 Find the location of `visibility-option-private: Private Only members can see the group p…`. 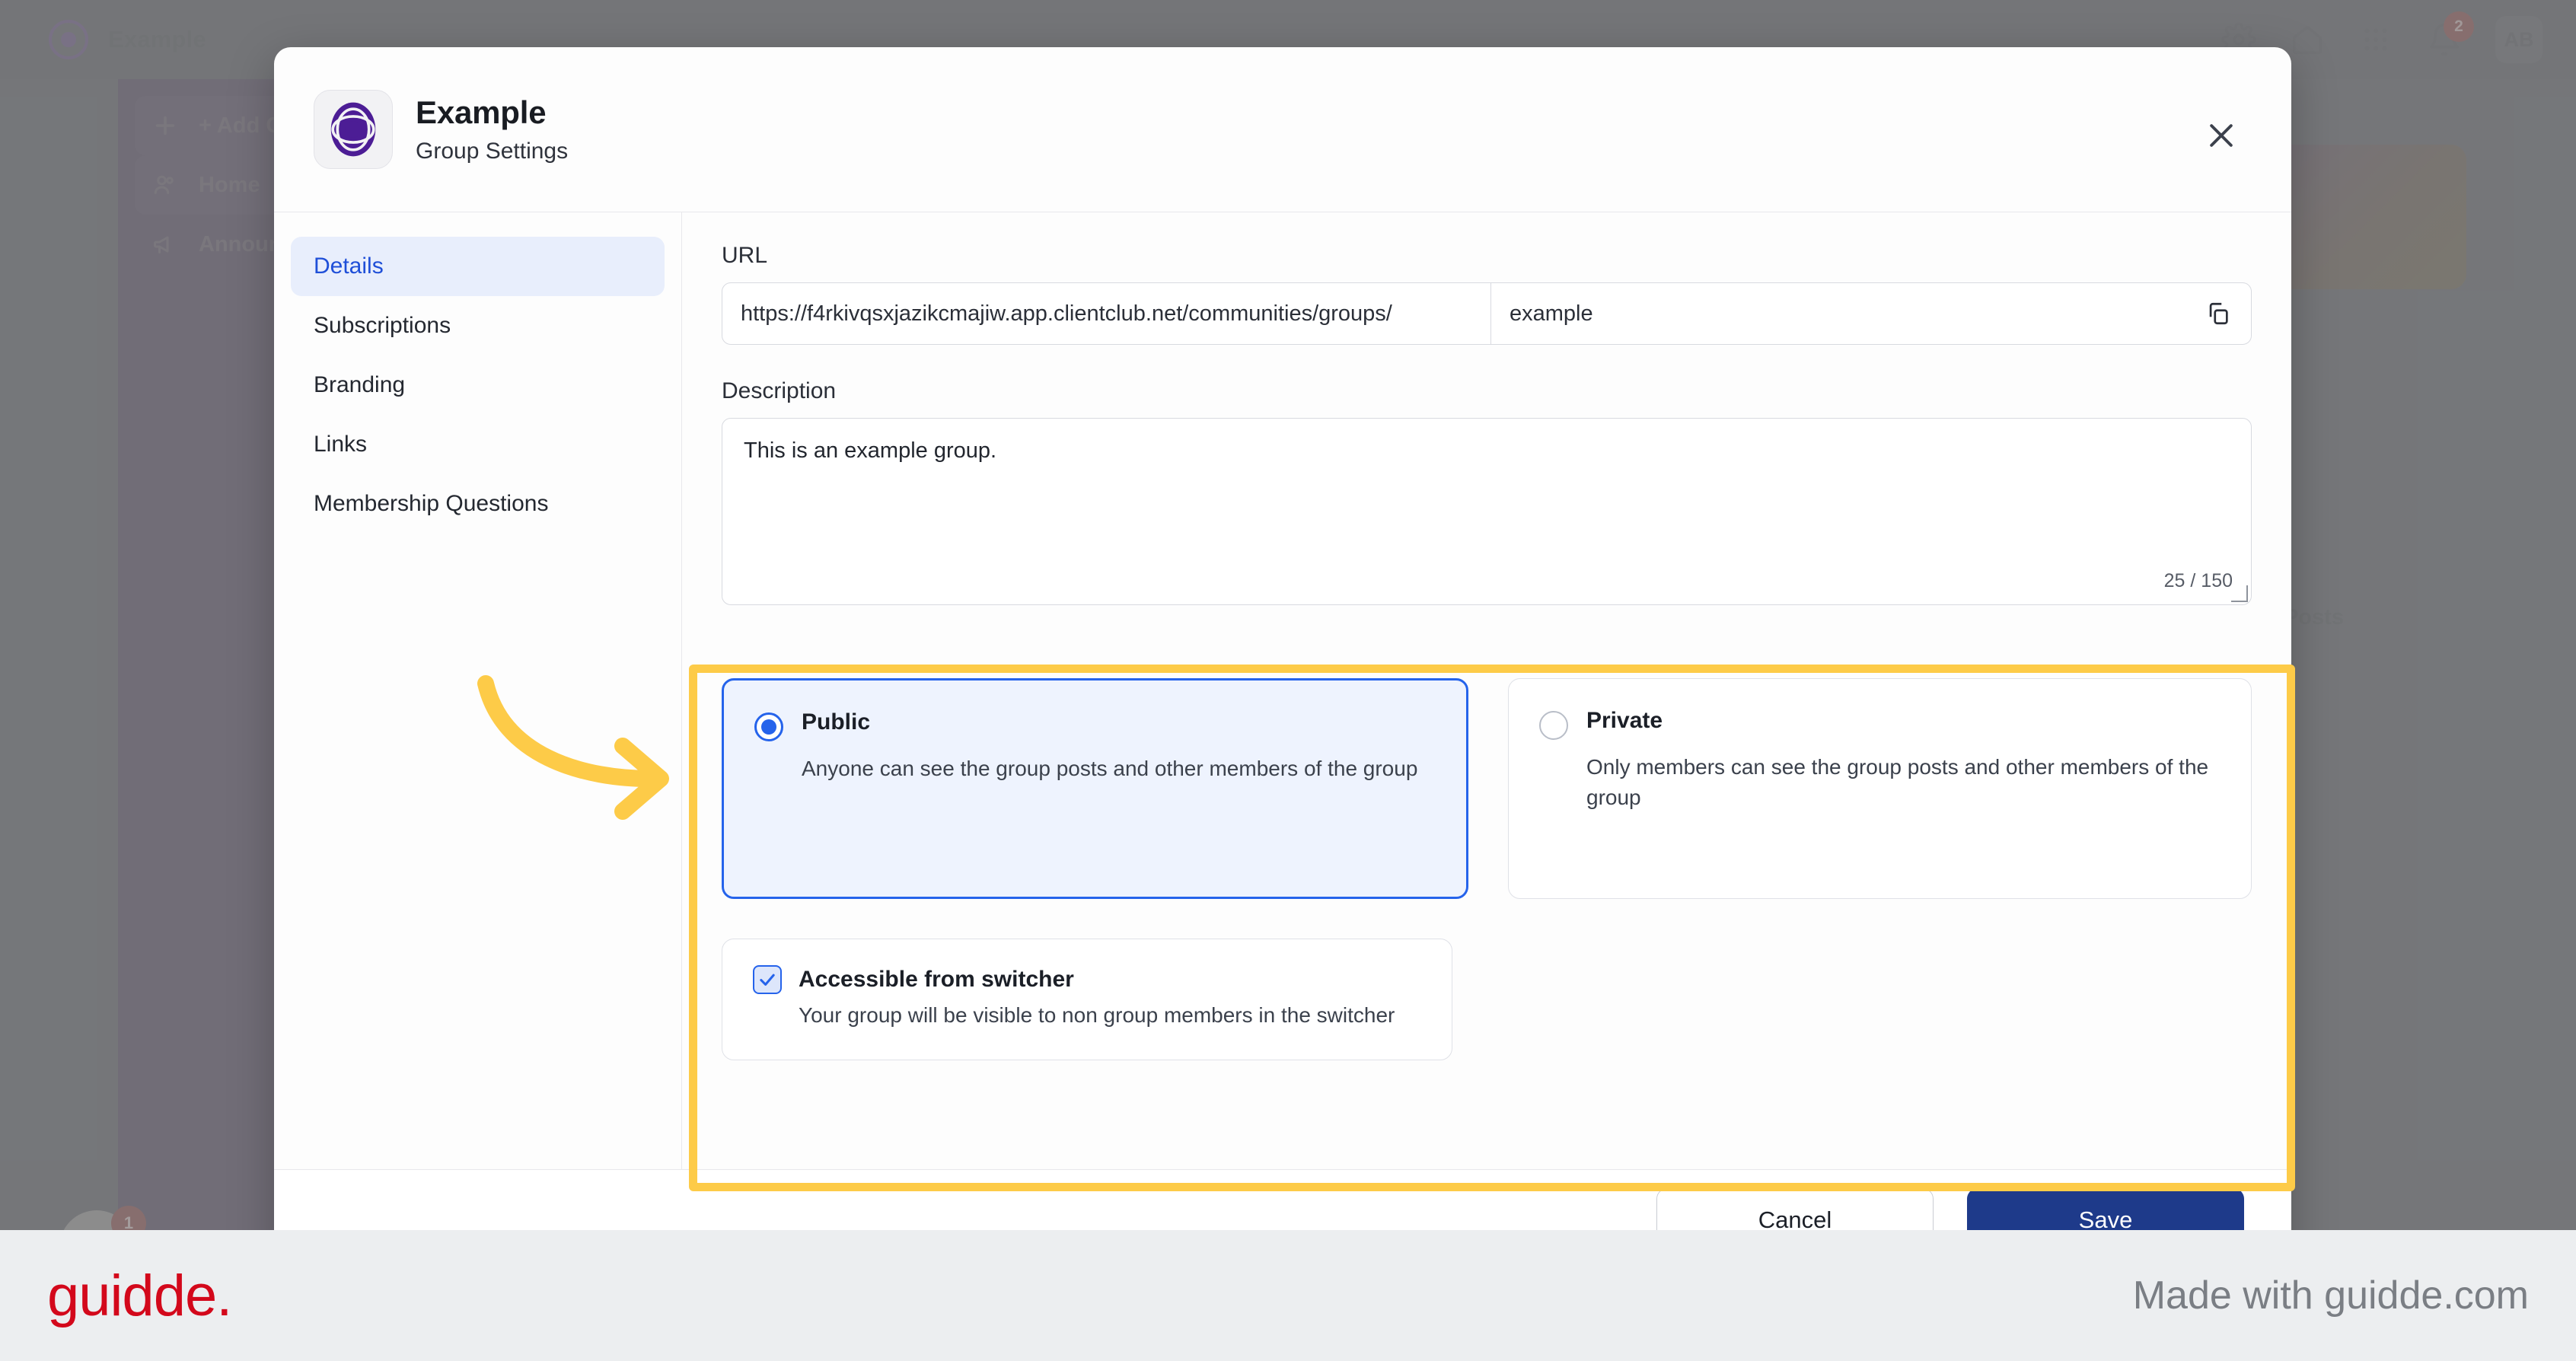

visibility-option-private: Private Only members can see the group p… is located at coordinates (1880, 788).